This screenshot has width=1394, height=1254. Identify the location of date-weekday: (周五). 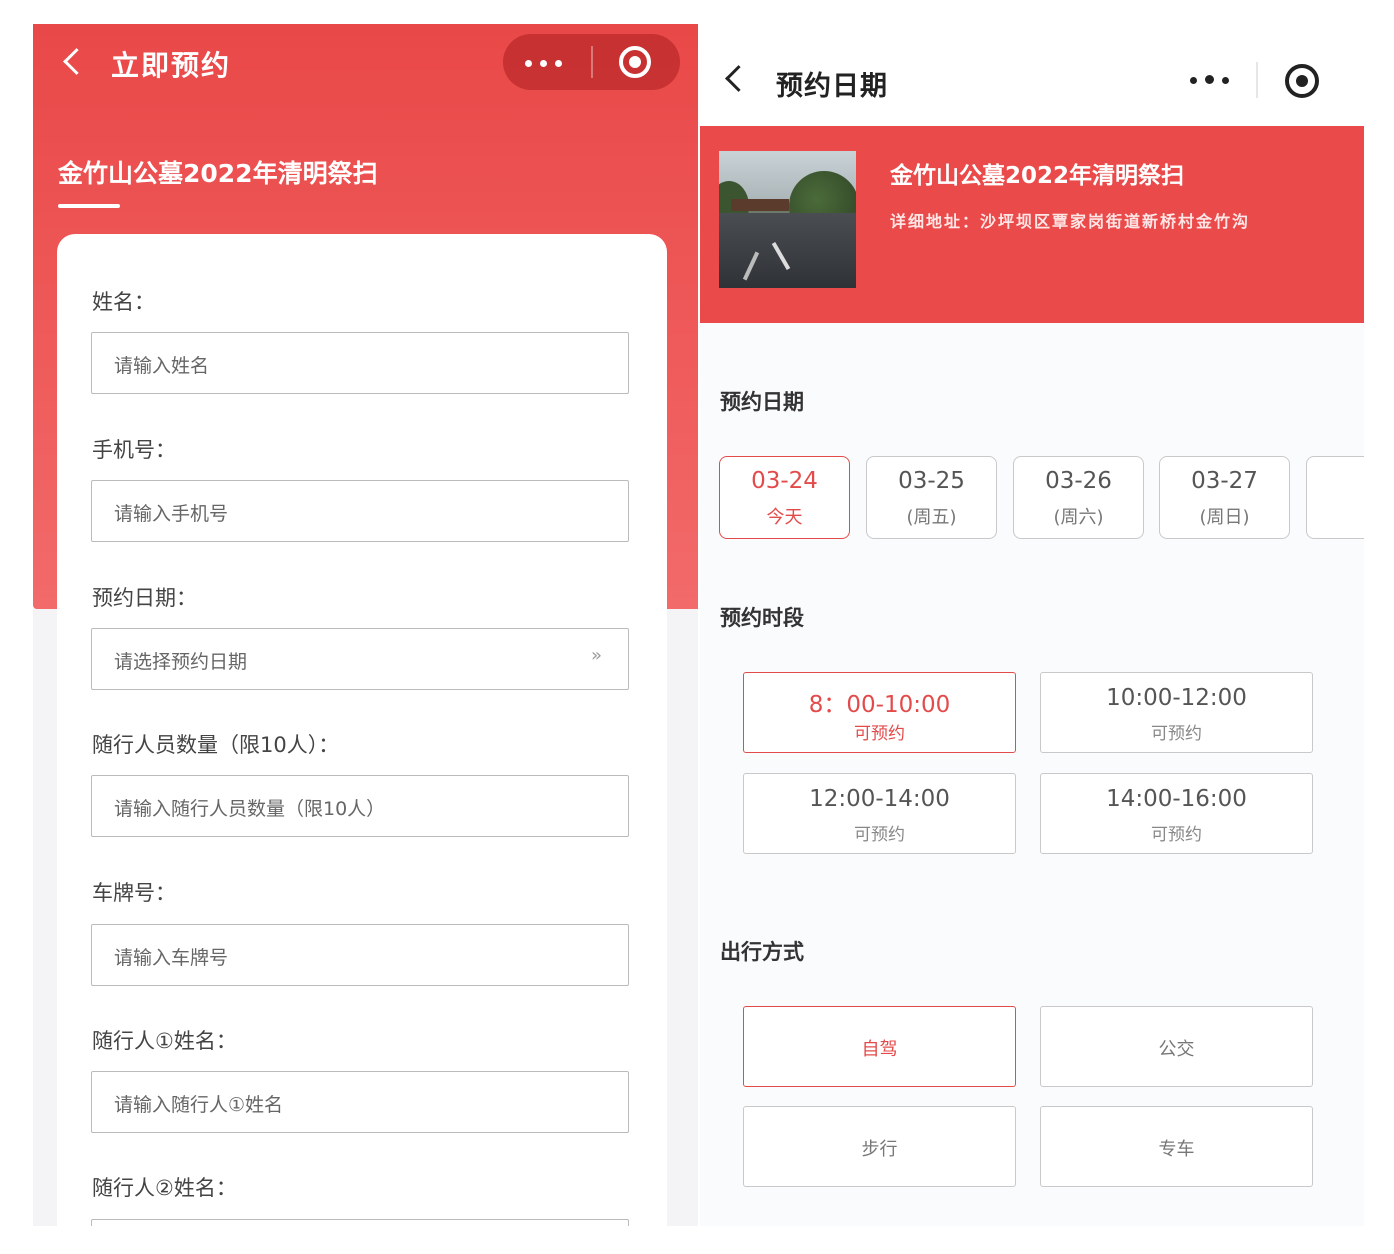
(931, 517).